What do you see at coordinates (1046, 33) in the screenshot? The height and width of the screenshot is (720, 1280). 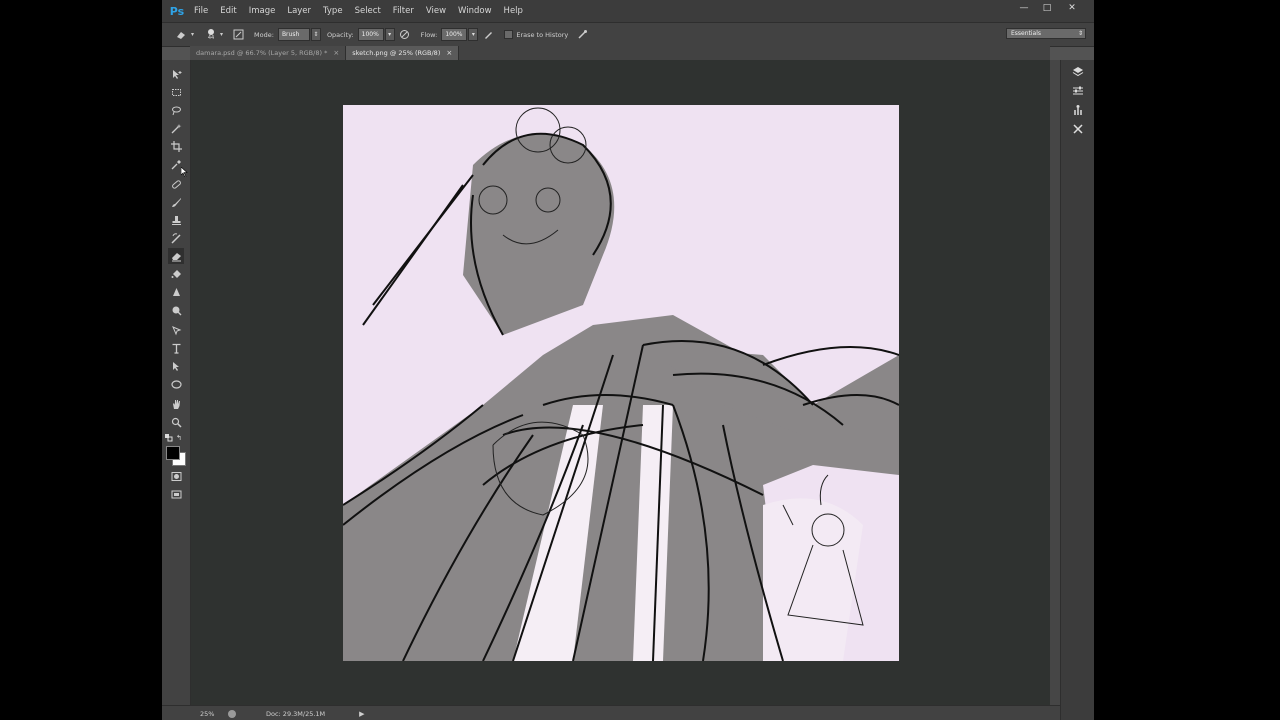 I see `workspace-switcher: Essentials ⇕` at bounding box center [1046, 33].